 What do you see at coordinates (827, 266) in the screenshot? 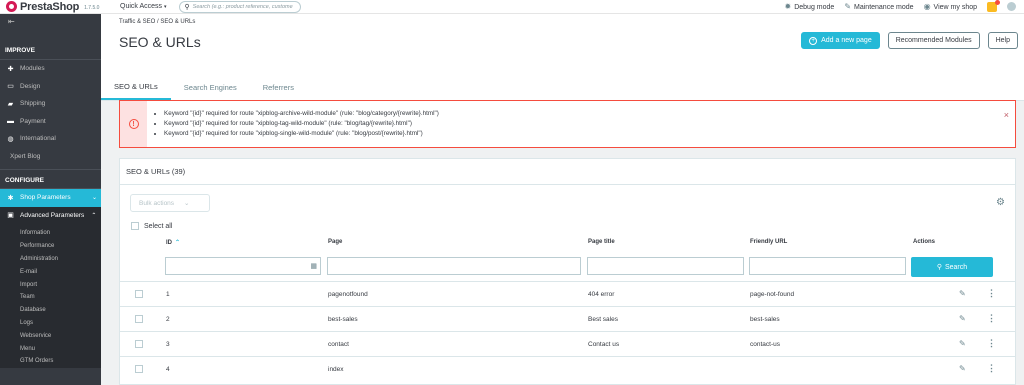
I see `filter-friendly-url-input` at bounding box center [827, 266].